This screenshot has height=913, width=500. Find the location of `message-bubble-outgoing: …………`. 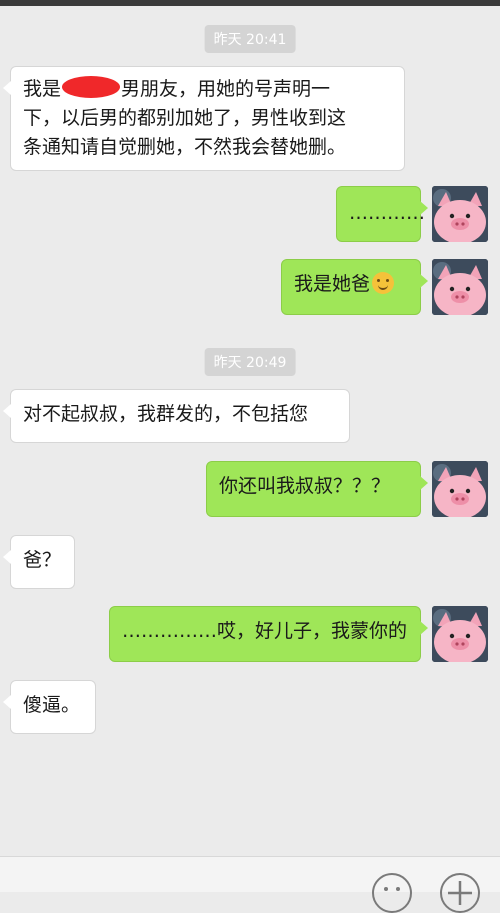

message-bubble-outgoing: ………… is located at coordinates (382, 214).